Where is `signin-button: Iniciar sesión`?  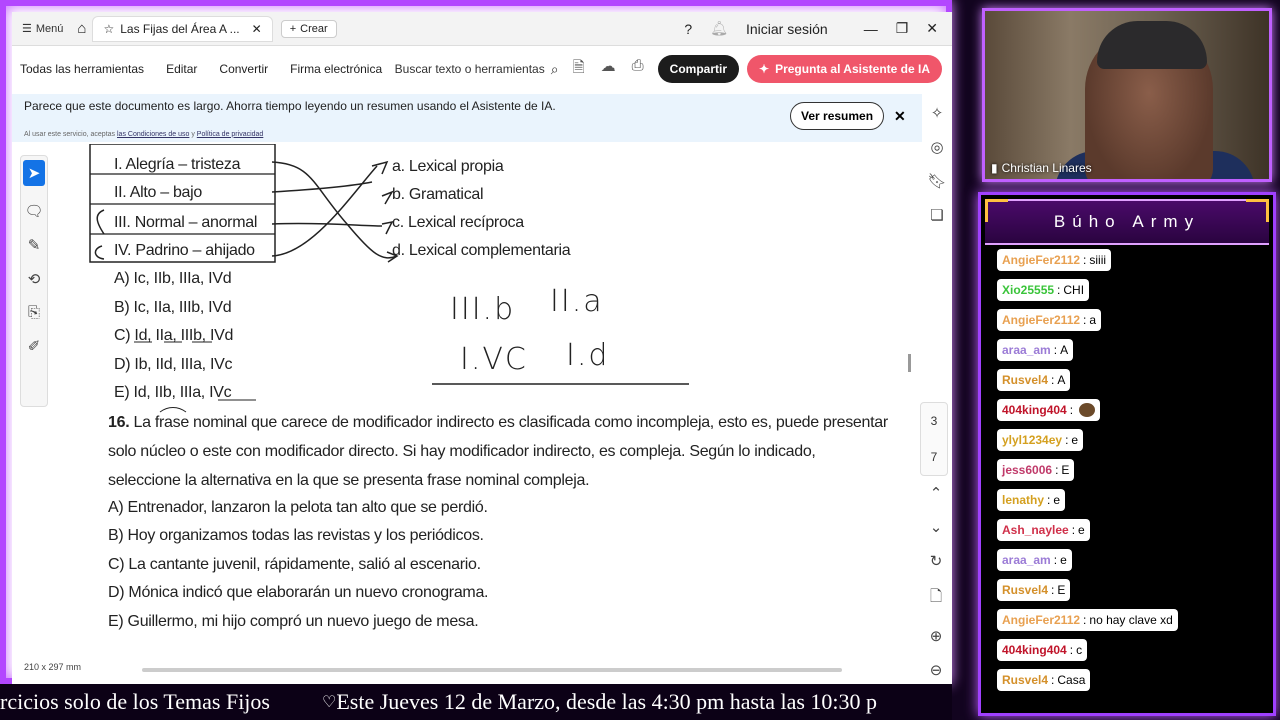 signin-button: Iniciar sesión is located at coordinates (787, 29).